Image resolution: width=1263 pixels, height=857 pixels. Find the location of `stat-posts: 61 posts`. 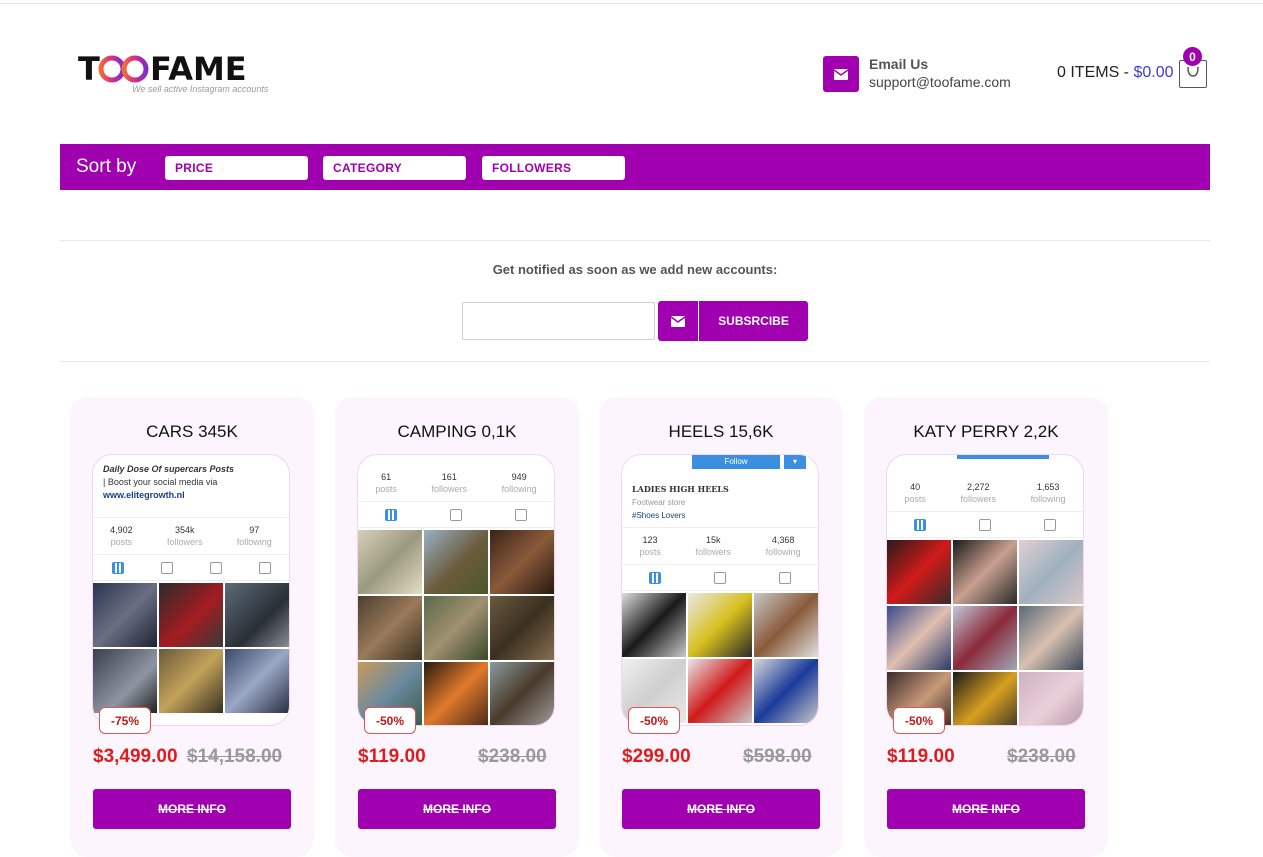

stat-posts: 61 posts is located at coordinates (386, 483).